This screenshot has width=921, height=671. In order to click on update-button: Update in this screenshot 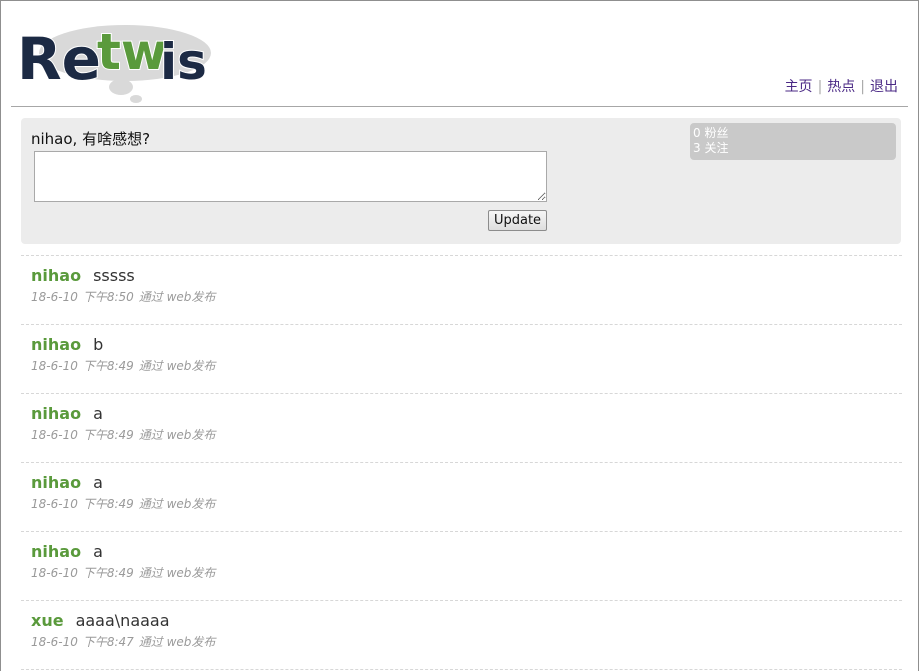, I will do `click(517, 220)`.